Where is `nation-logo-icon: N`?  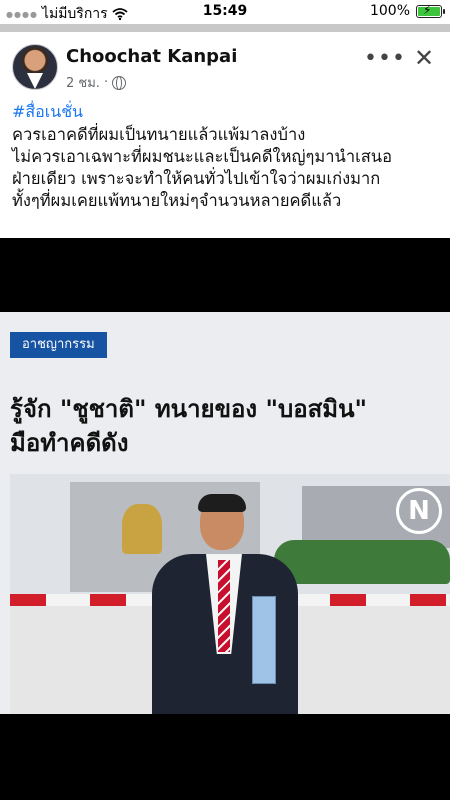 nation-logo-icon: N is located at coordinates (419, 511).